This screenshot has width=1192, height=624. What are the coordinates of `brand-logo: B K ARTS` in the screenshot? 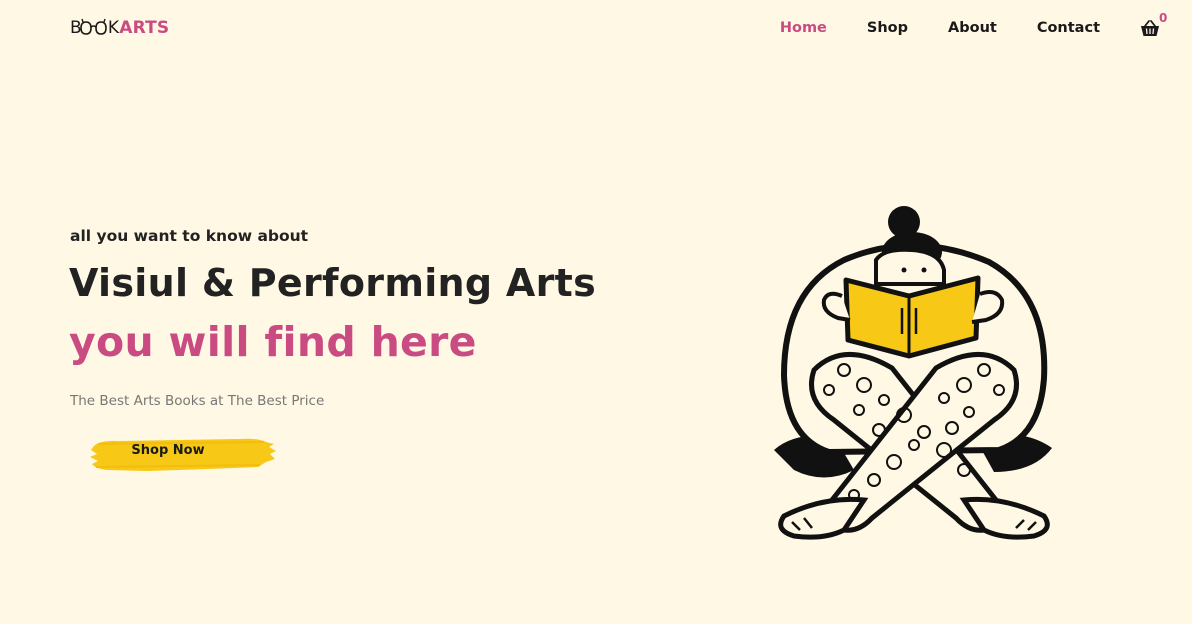 It's located at (119, 28).